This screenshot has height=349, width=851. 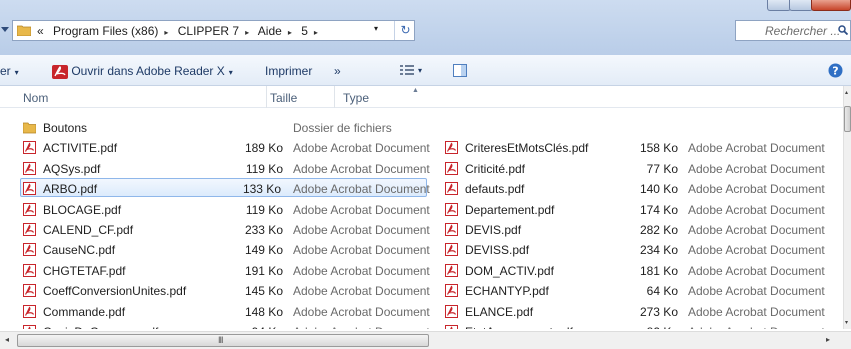 I want to click on open-with-button: Ouvrir dans Adobe Reader X ▾, so click(x=142, y=71).